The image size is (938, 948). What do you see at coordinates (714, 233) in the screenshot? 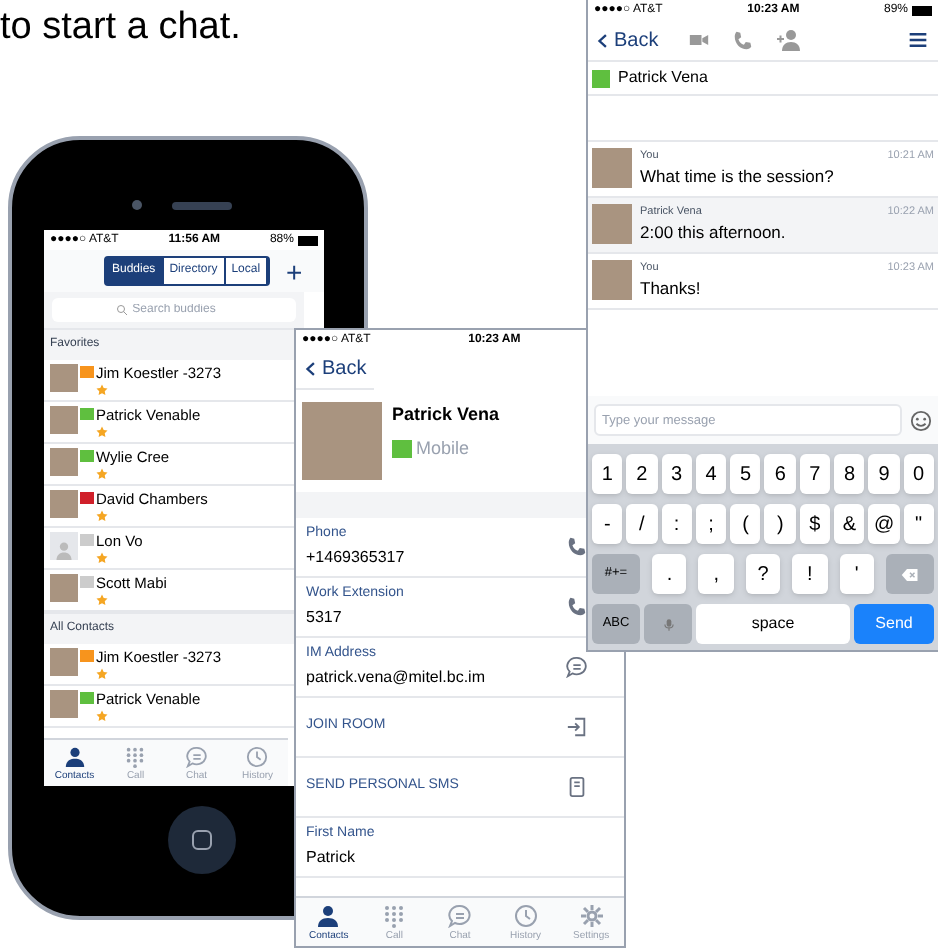
I see `message-text: 2:00 this afternoon.` at bounding box center [714, 233].